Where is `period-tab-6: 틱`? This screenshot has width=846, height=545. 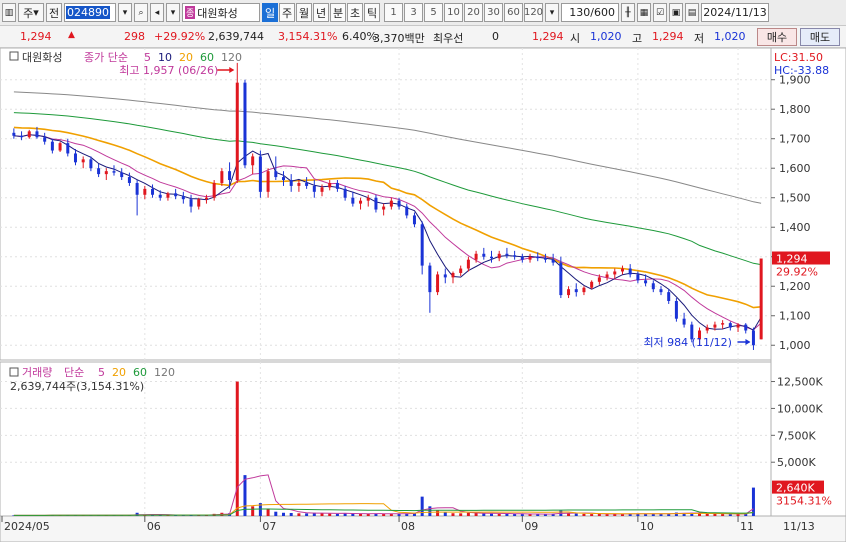
period-tab-6: 틱 is located at coordinates (372, 12).